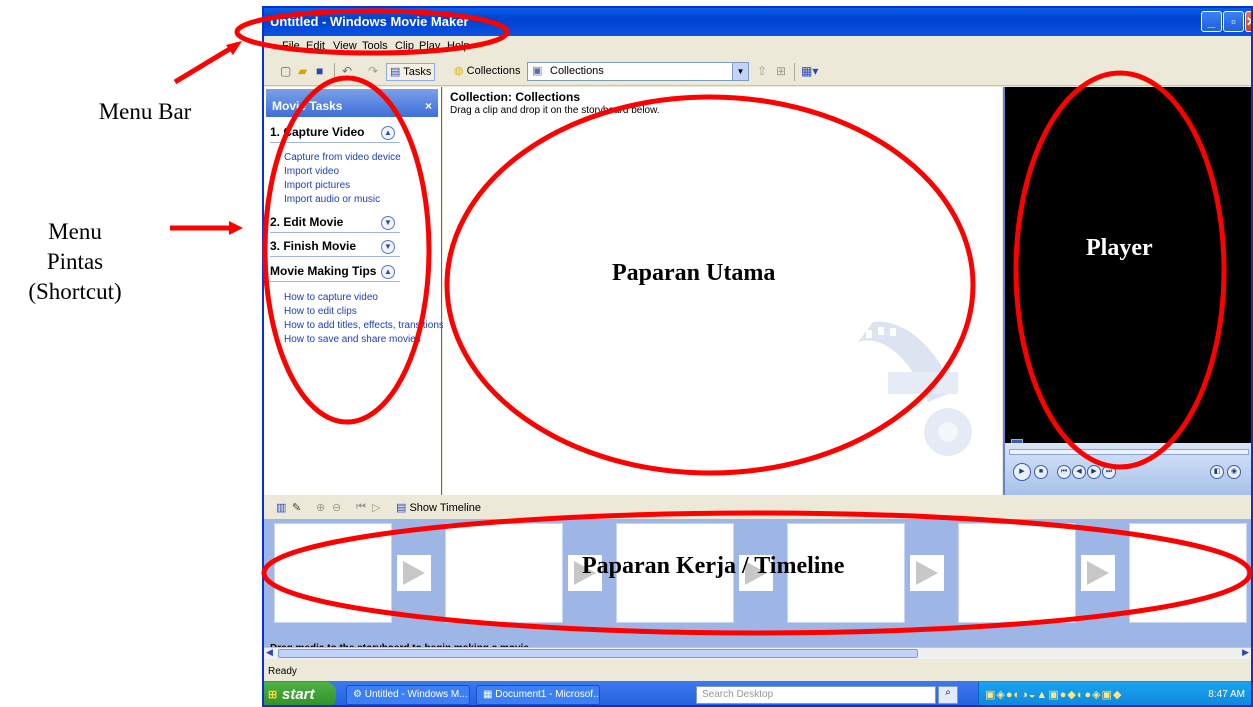 Image resolution: width=1253 pixels, height=707 pixels. What do you see at coordinates (352, 339) in the screenshot?
I see `link-how-save-share: How to save and share movies` at bounding box center [352, 339].